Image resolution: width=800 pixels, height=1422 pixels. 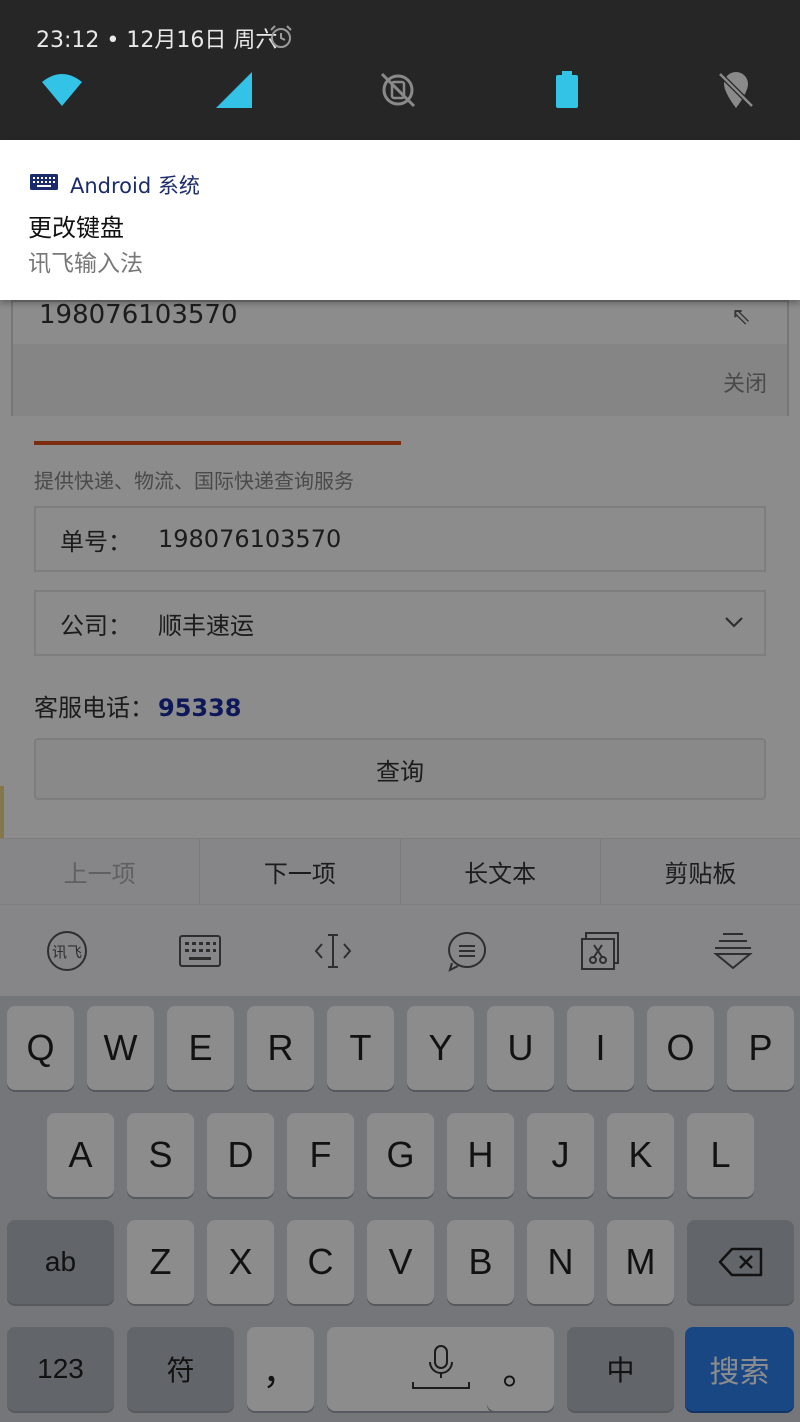 I want to click on wifi-icon, so click(x=62, y=90).